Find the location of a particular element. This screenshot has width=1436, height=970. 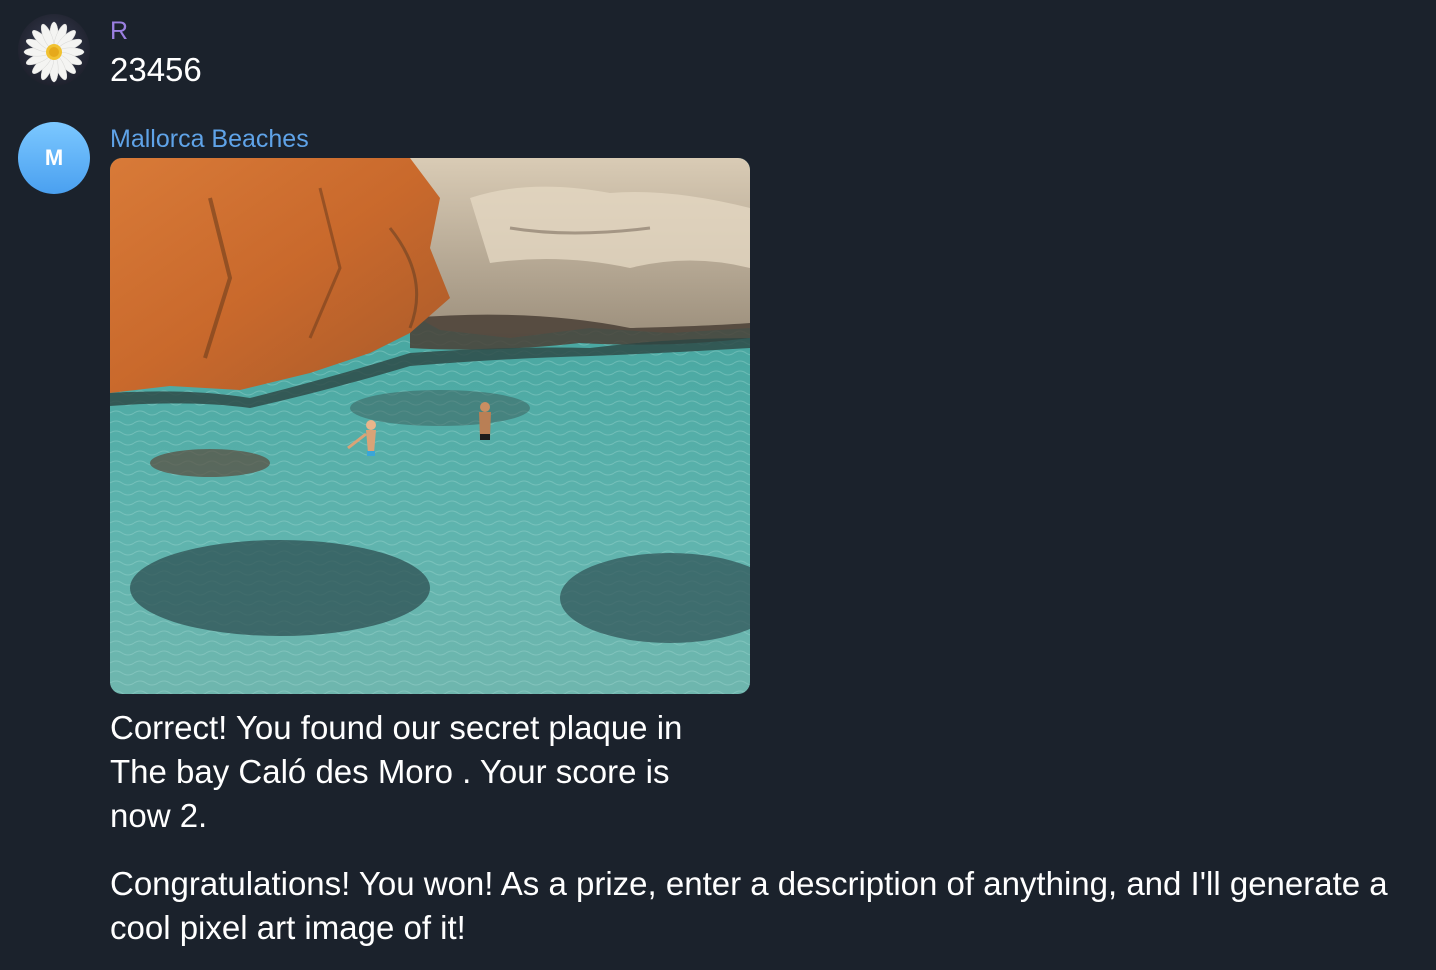

avatar-initial: M is located at coordinates (54, 157).